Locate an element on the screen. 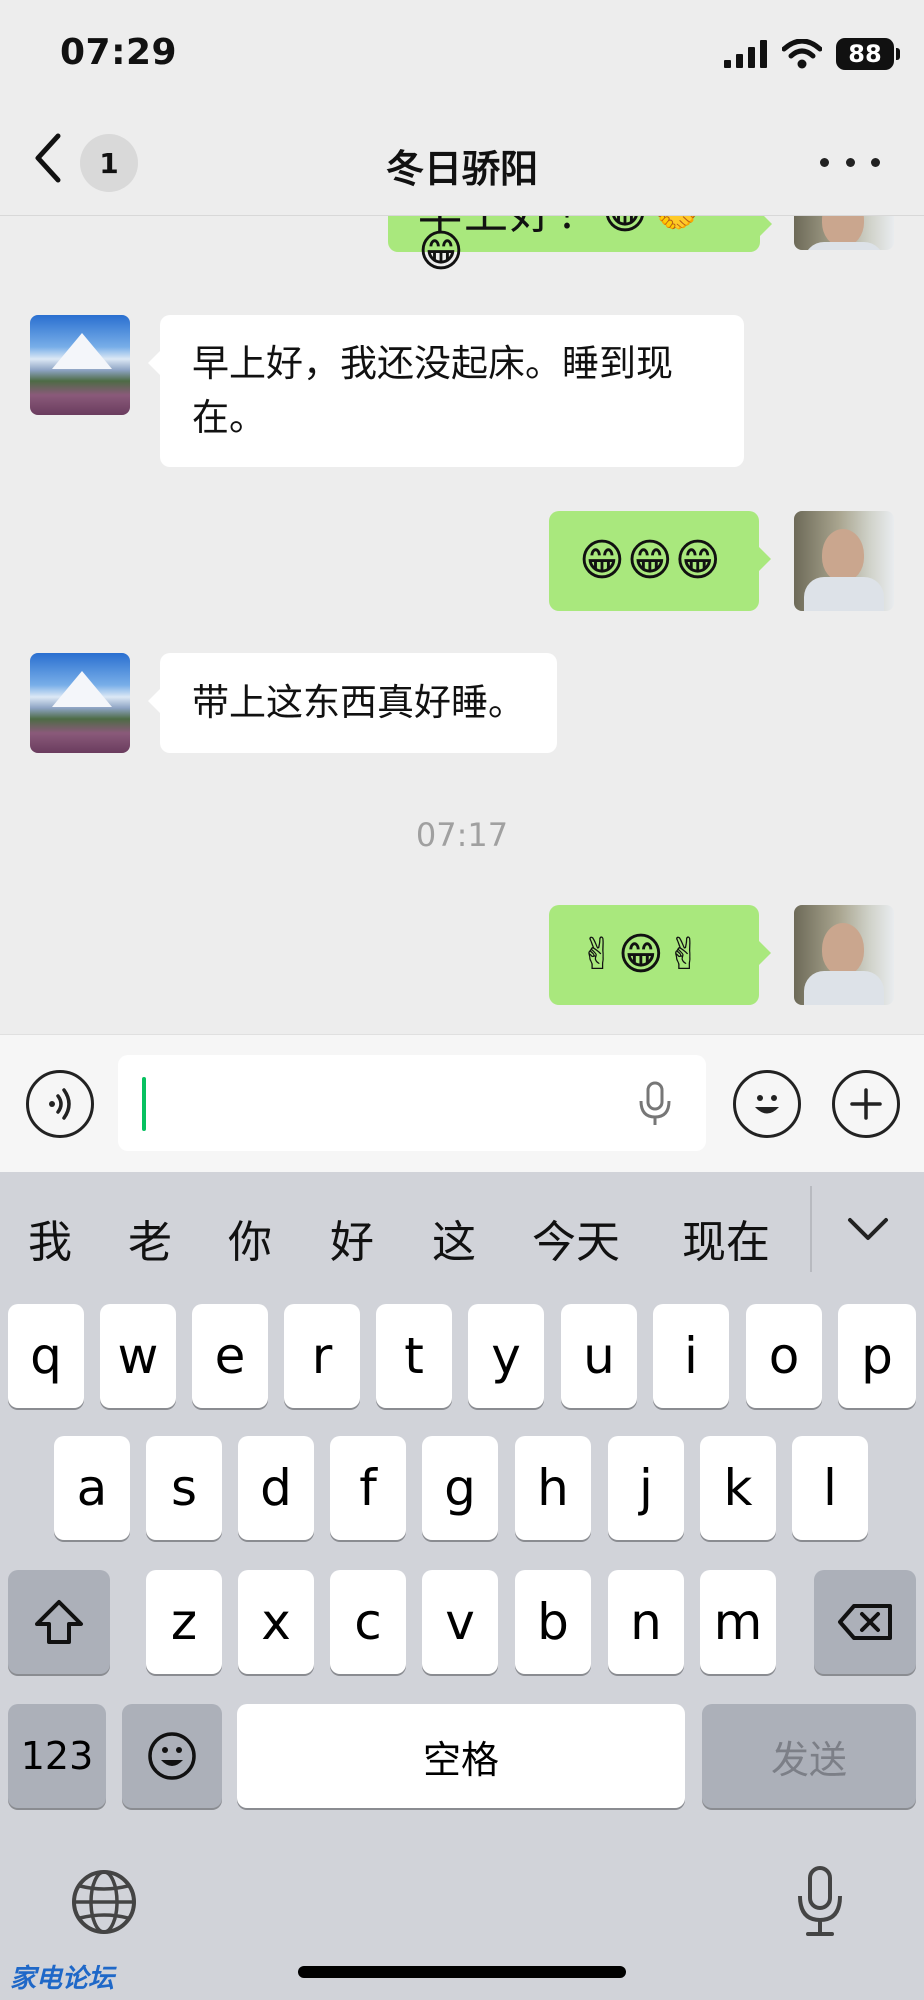 This screenshot has height=2000, width=924. wifi-icon is located at coordinates (802, 54).